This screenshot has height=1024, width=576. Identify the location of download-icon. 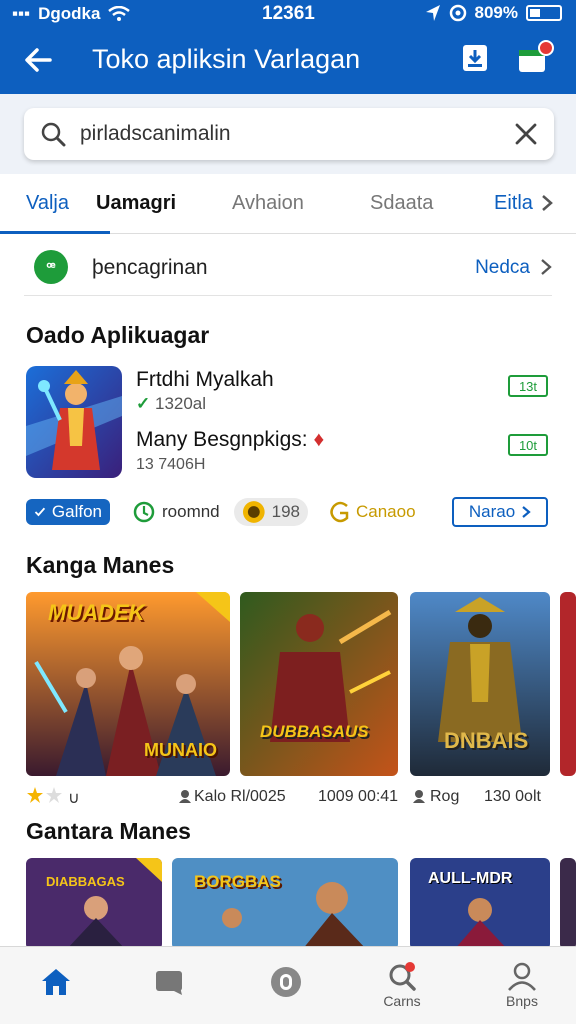
(475, 58).